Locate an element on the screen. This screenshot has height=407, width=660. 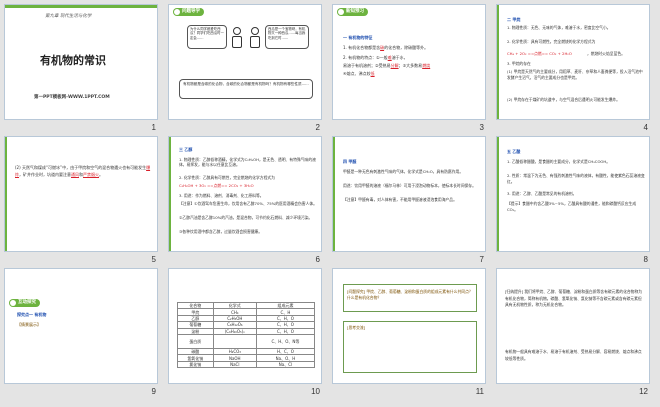
text-line: ，燃烧时火焰呈蓝色。 is located at coordinates (606, 53).